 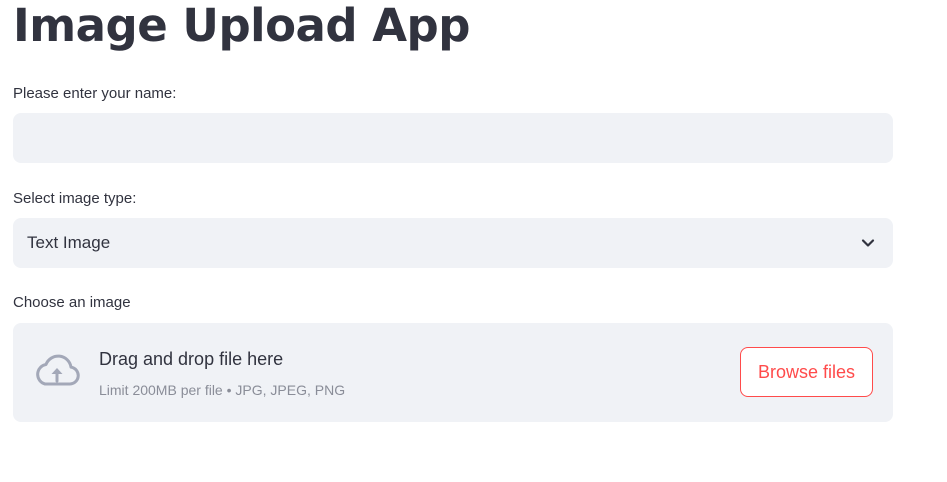 What do you see at coordinates (69, 242) in the screenshot?
I see `image-type-selected-value: Text Image` at bounding box center [69, 242].